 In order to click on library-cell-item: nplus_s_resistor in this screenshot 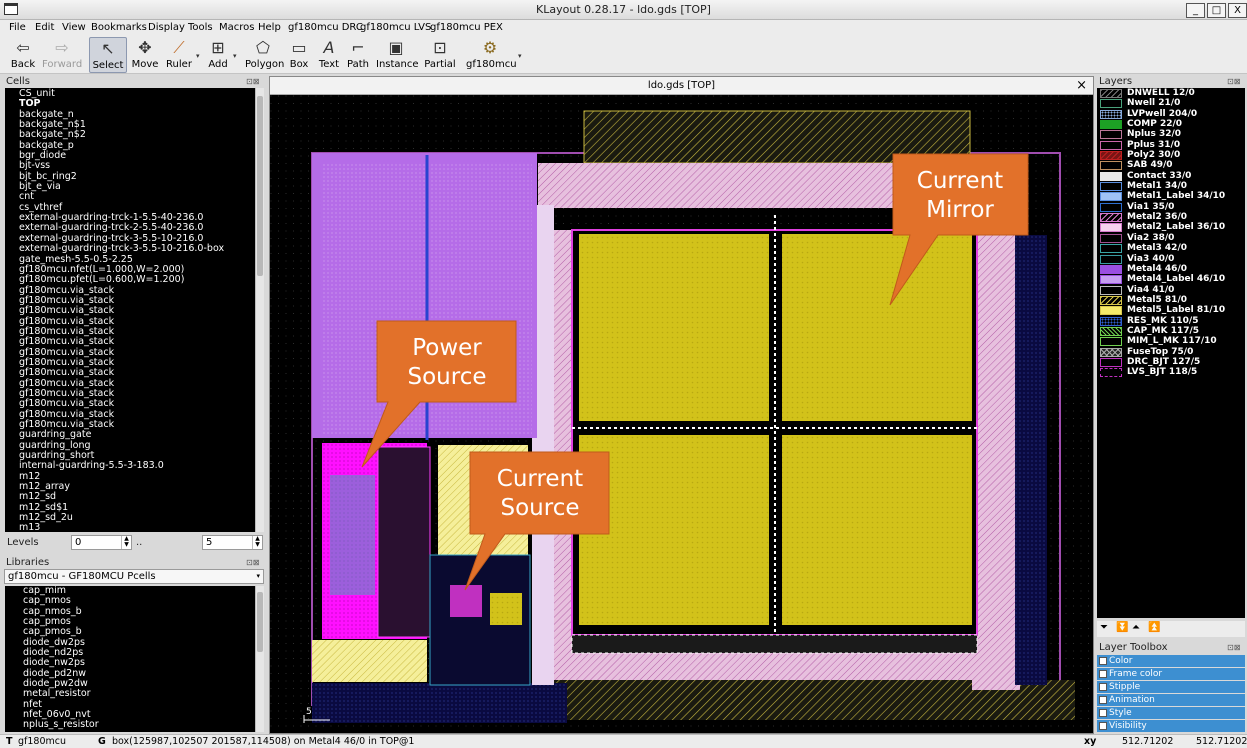, I will do `click(139, 725)`.